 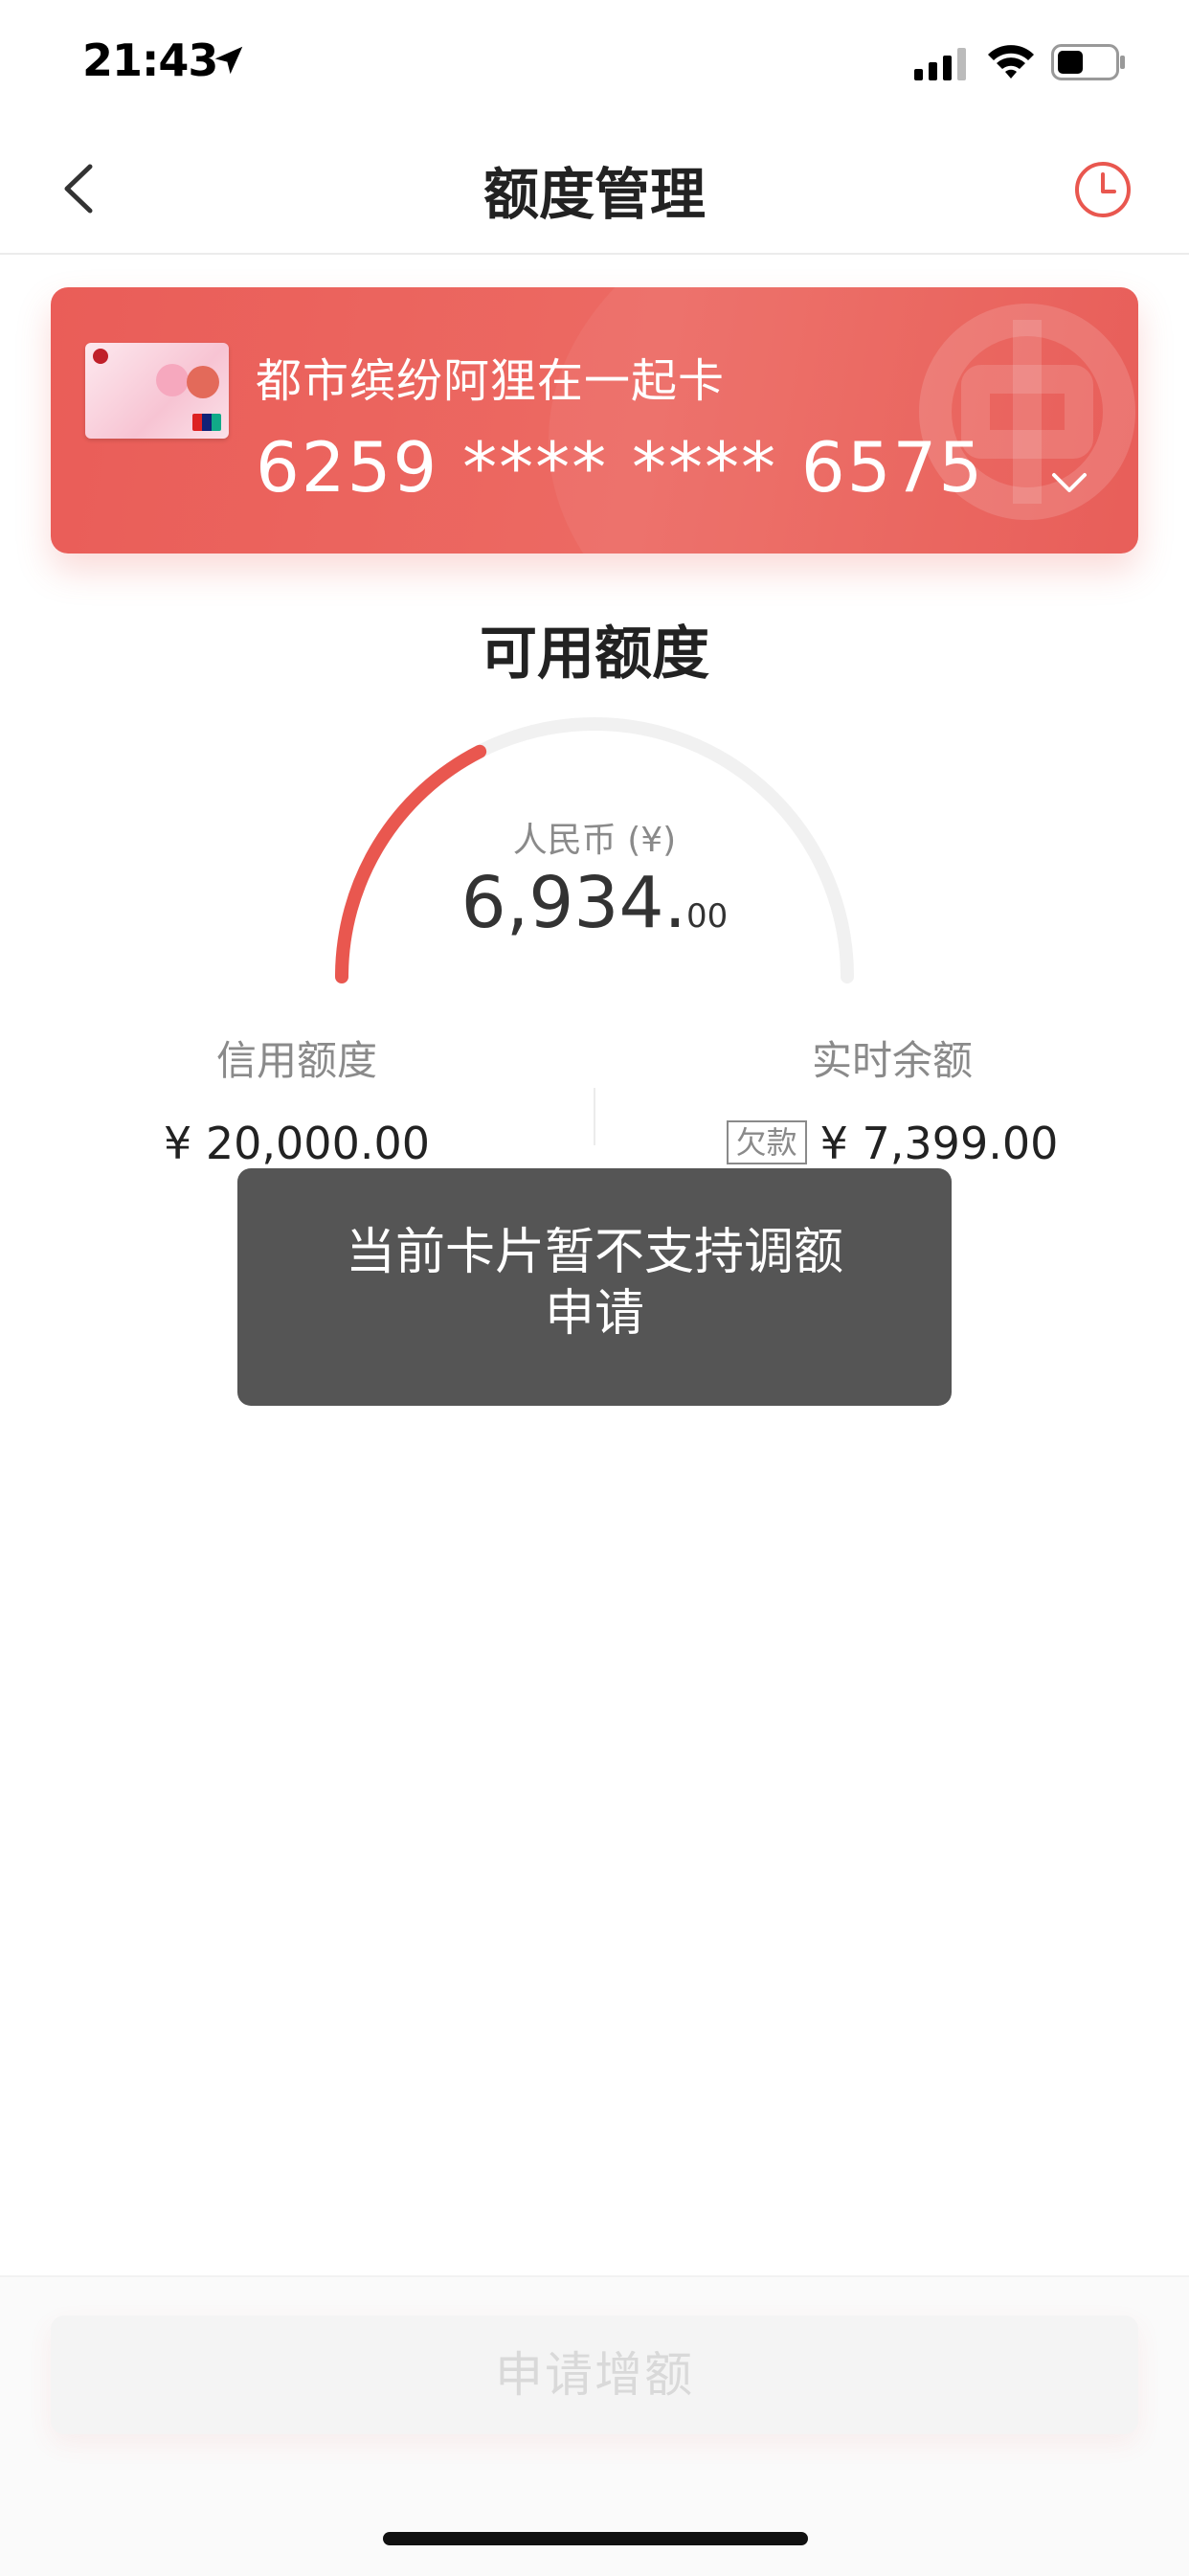 I want to click on card-number: 6259 **** **** 6575, so click(x=620, y=467).